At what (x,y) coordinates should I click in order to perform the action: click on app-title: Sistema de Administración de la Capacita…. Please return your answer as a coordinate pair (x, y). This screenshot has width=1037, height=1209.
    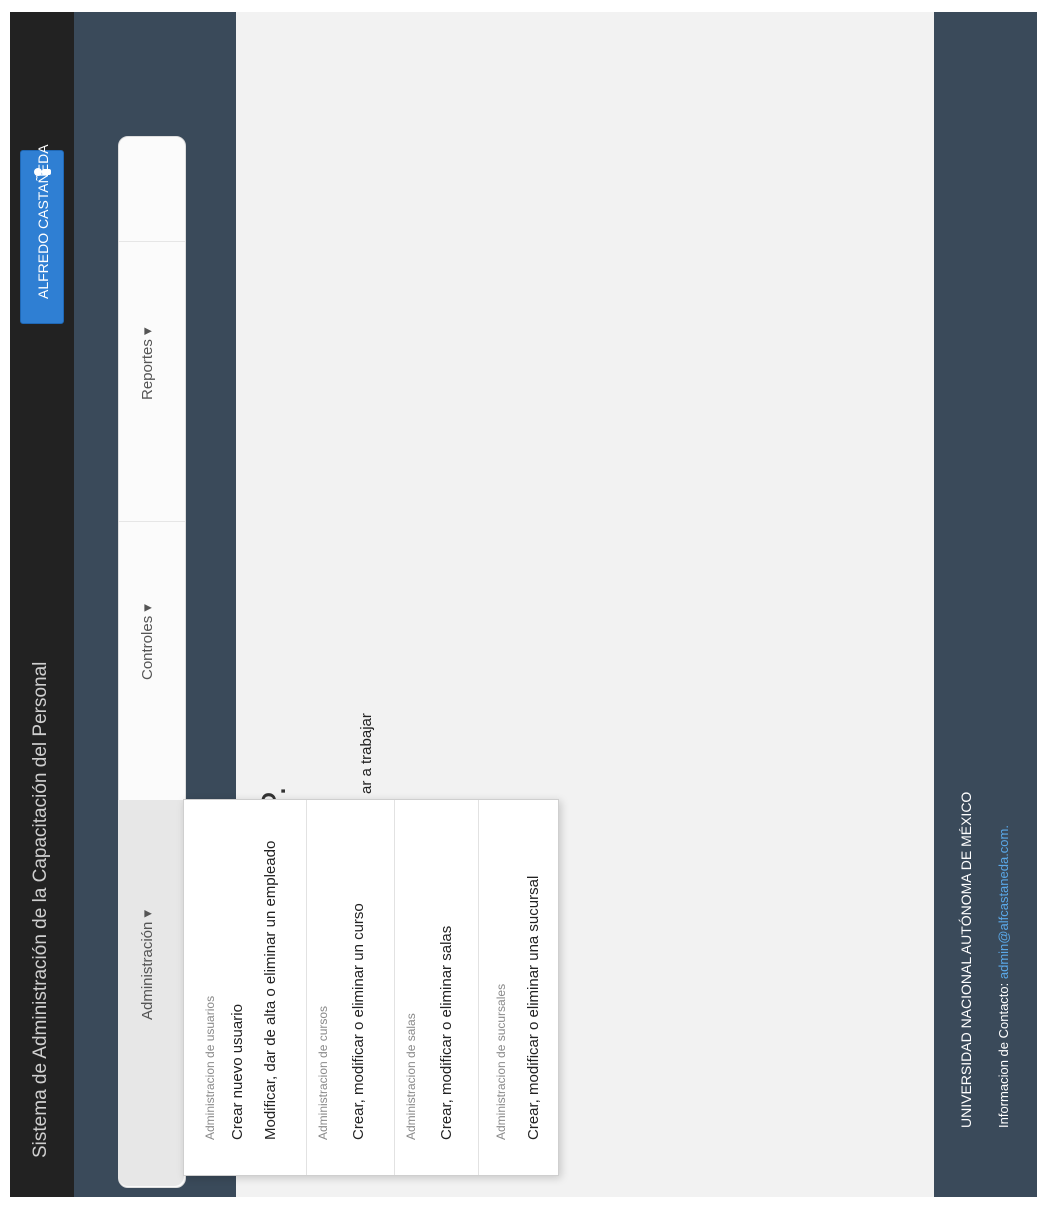
    Looking at the image, I should click on (40, 909).